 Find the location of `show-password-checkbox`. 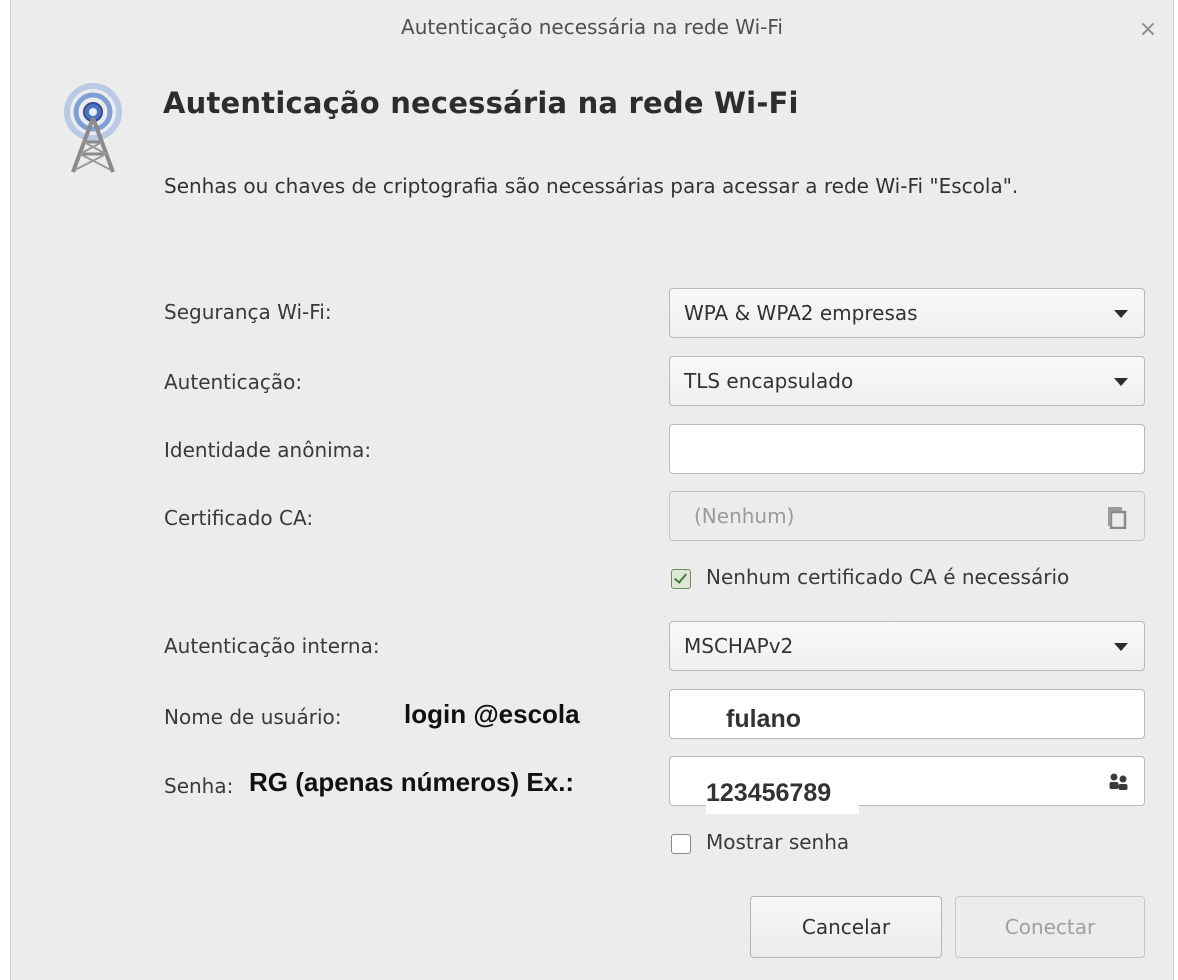

show-password-checkbox is located at coordinates (681, 844).